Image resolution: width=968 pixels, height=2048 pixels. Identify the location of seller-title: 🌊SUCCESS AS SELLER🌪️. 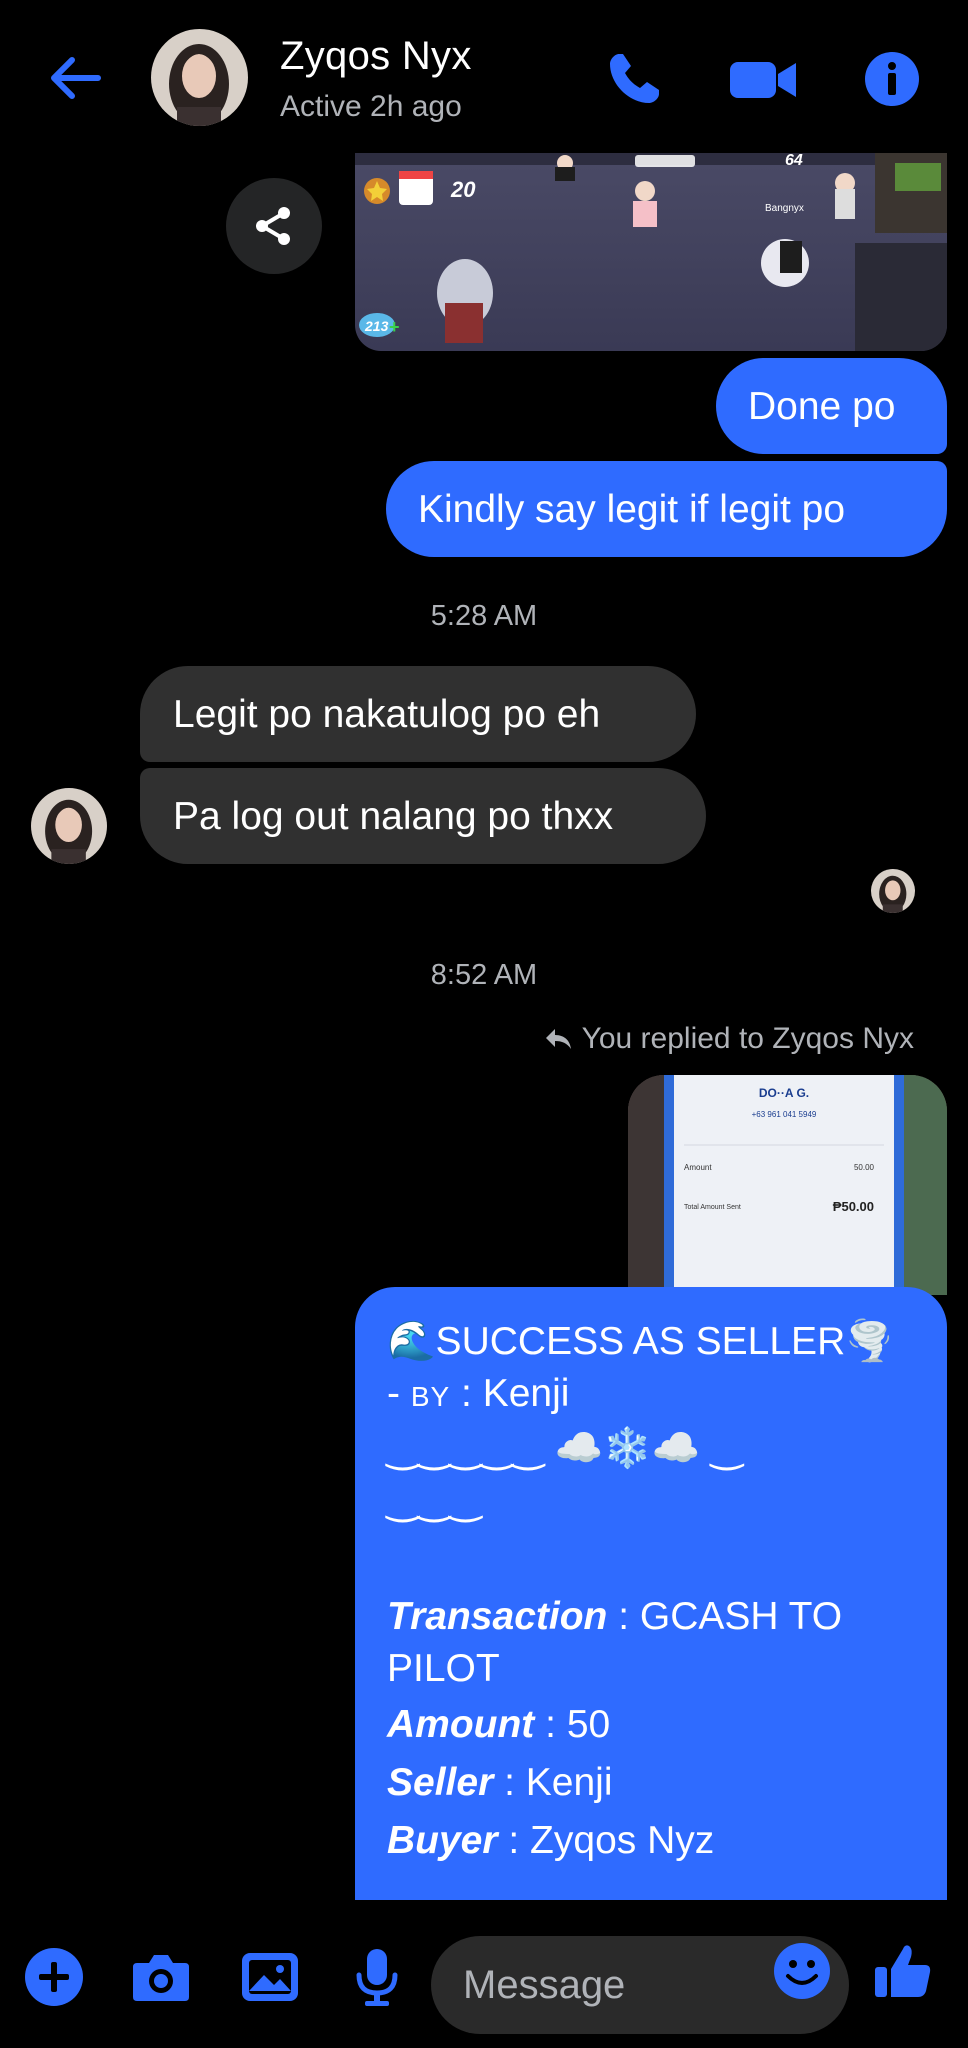
(640, 1341).